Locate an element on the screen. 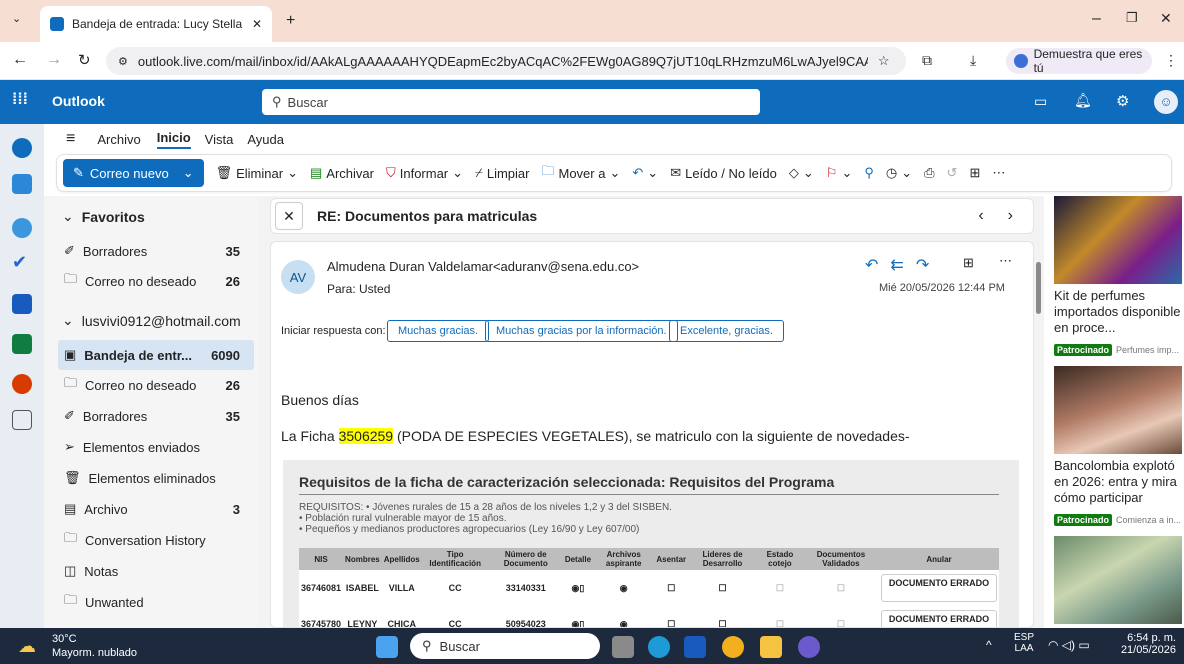 The image size is (1184, 664). flag-button: ⚐ ⌄ is located at coordinates (839, 173).